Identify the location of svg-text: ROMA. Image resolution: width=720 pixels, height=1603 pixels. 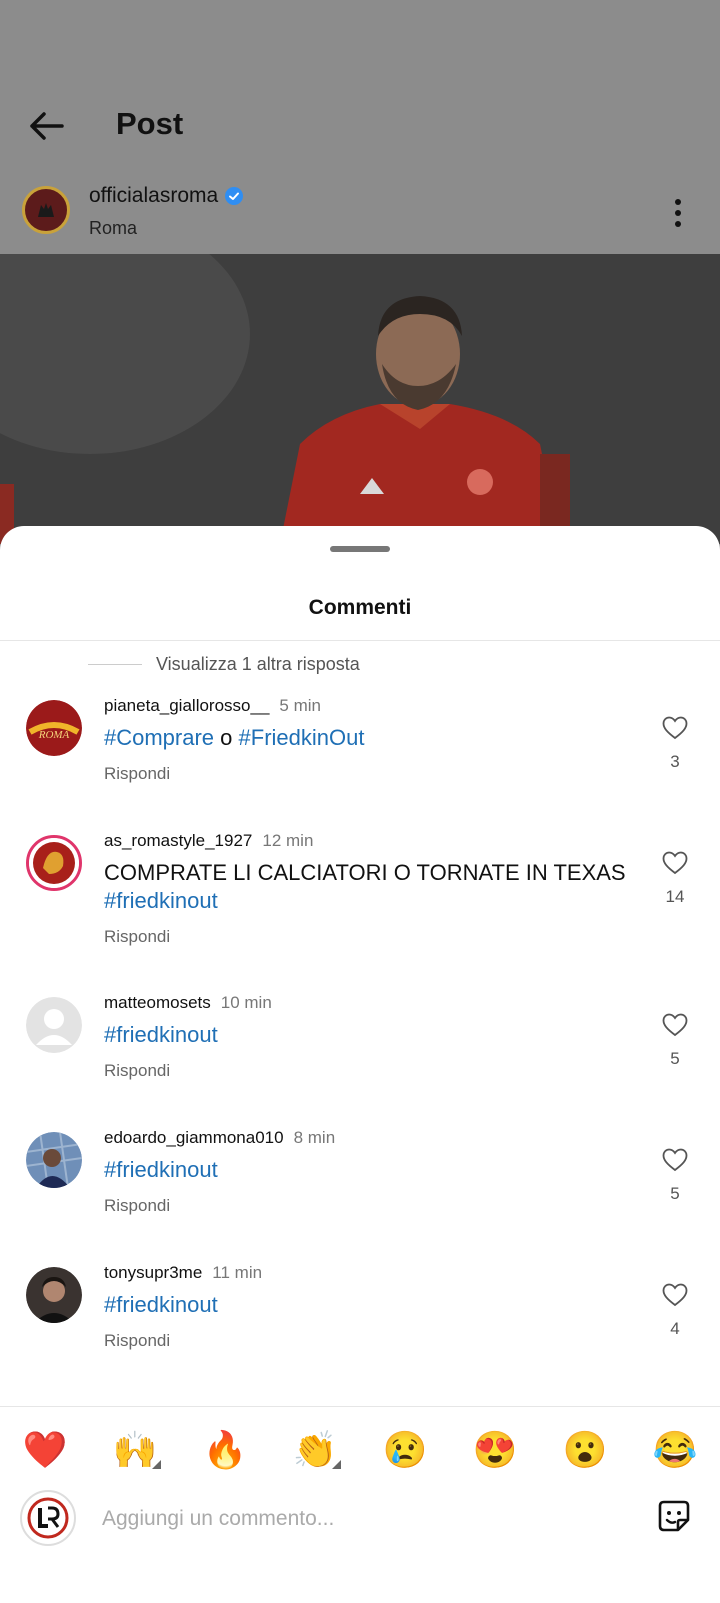
(54, 735).